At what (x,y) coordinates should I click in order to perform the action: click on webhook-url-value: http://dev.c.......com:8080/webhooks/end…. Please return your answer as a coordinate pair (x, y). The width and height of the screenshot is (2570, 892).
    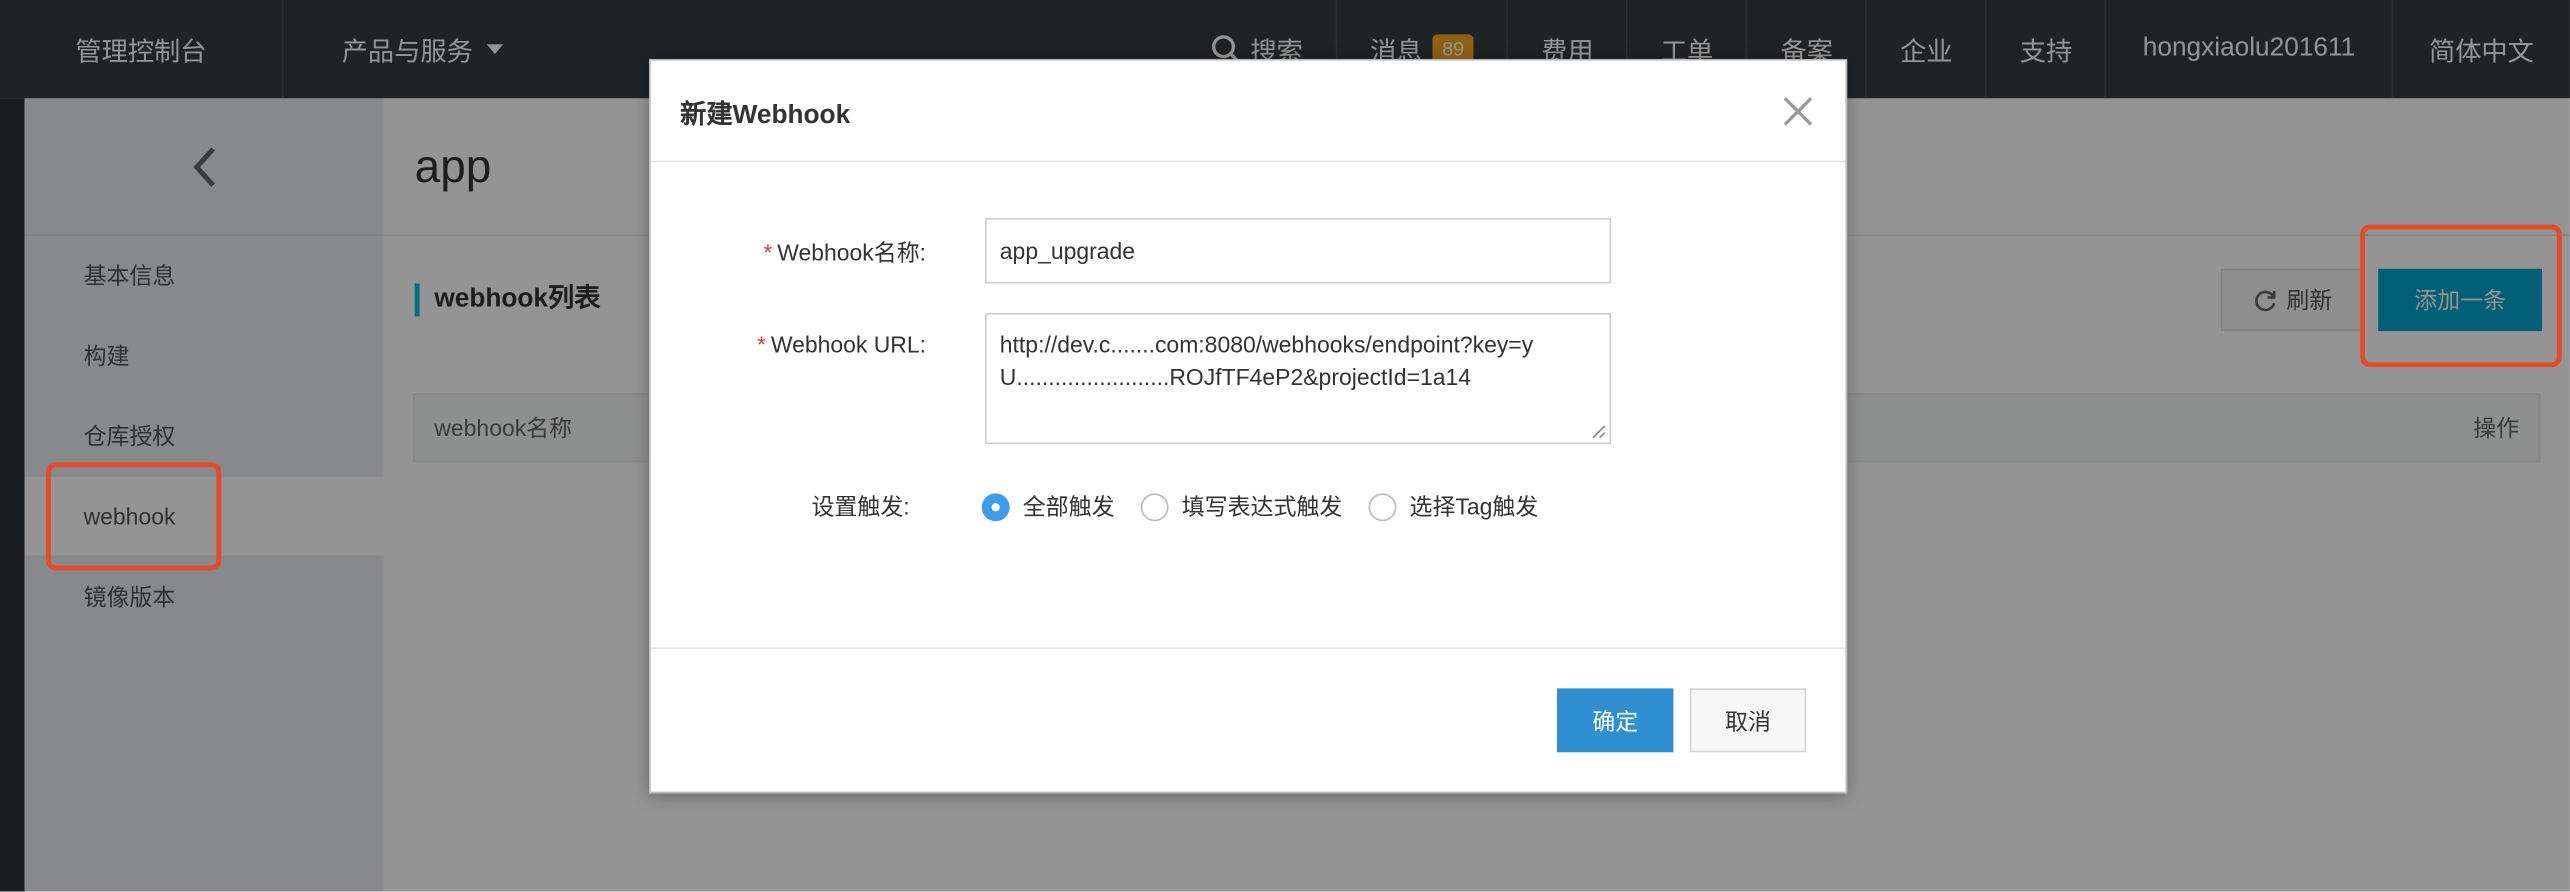
    Looking at the image, I should click on (1266, 361).